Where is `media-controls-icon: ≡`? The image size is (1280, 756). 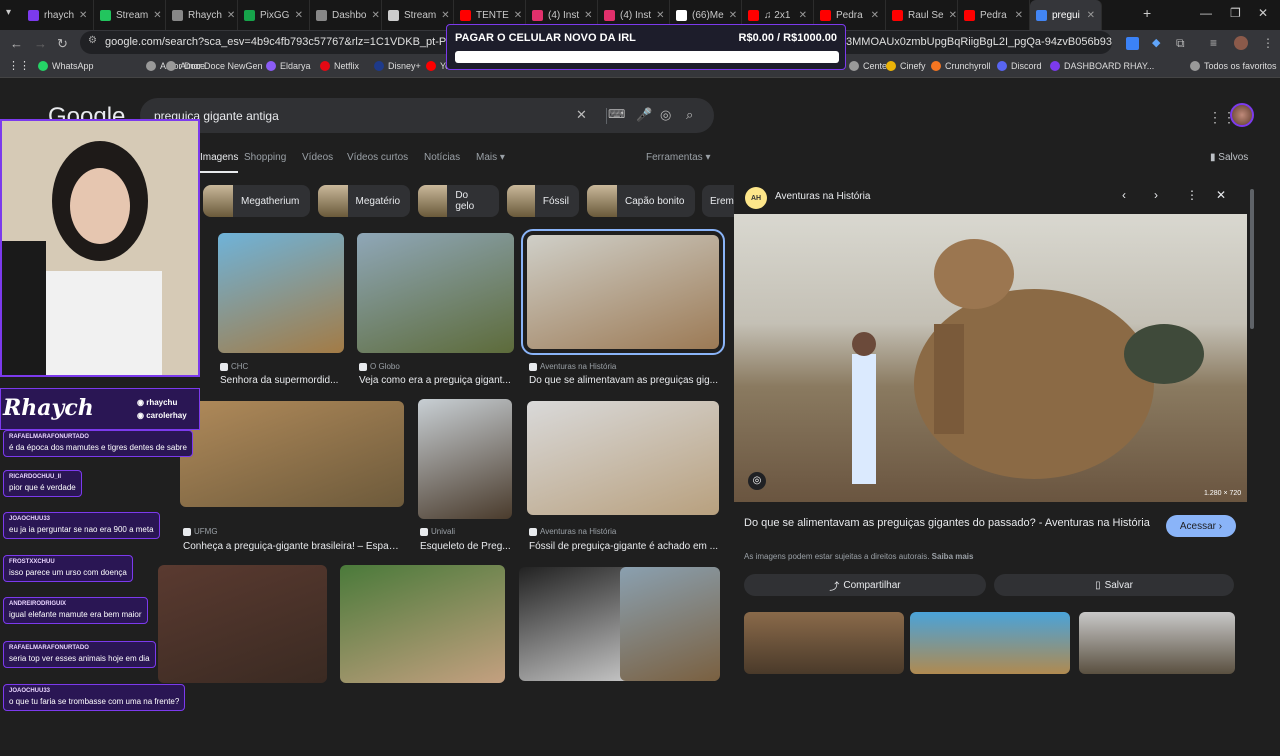
media-controls-icon: ≡ is located at coordinates (1213, 43).